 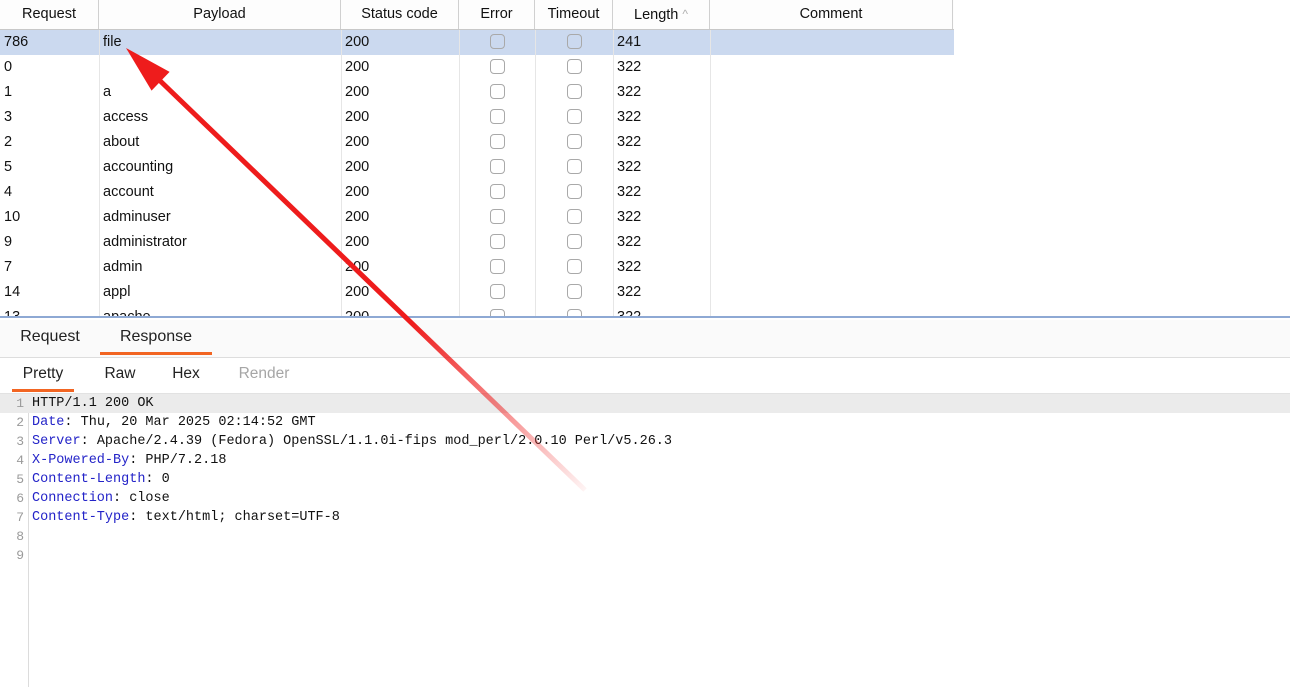 I want to click on column-header-error: Error, so click(x=497, y=14).